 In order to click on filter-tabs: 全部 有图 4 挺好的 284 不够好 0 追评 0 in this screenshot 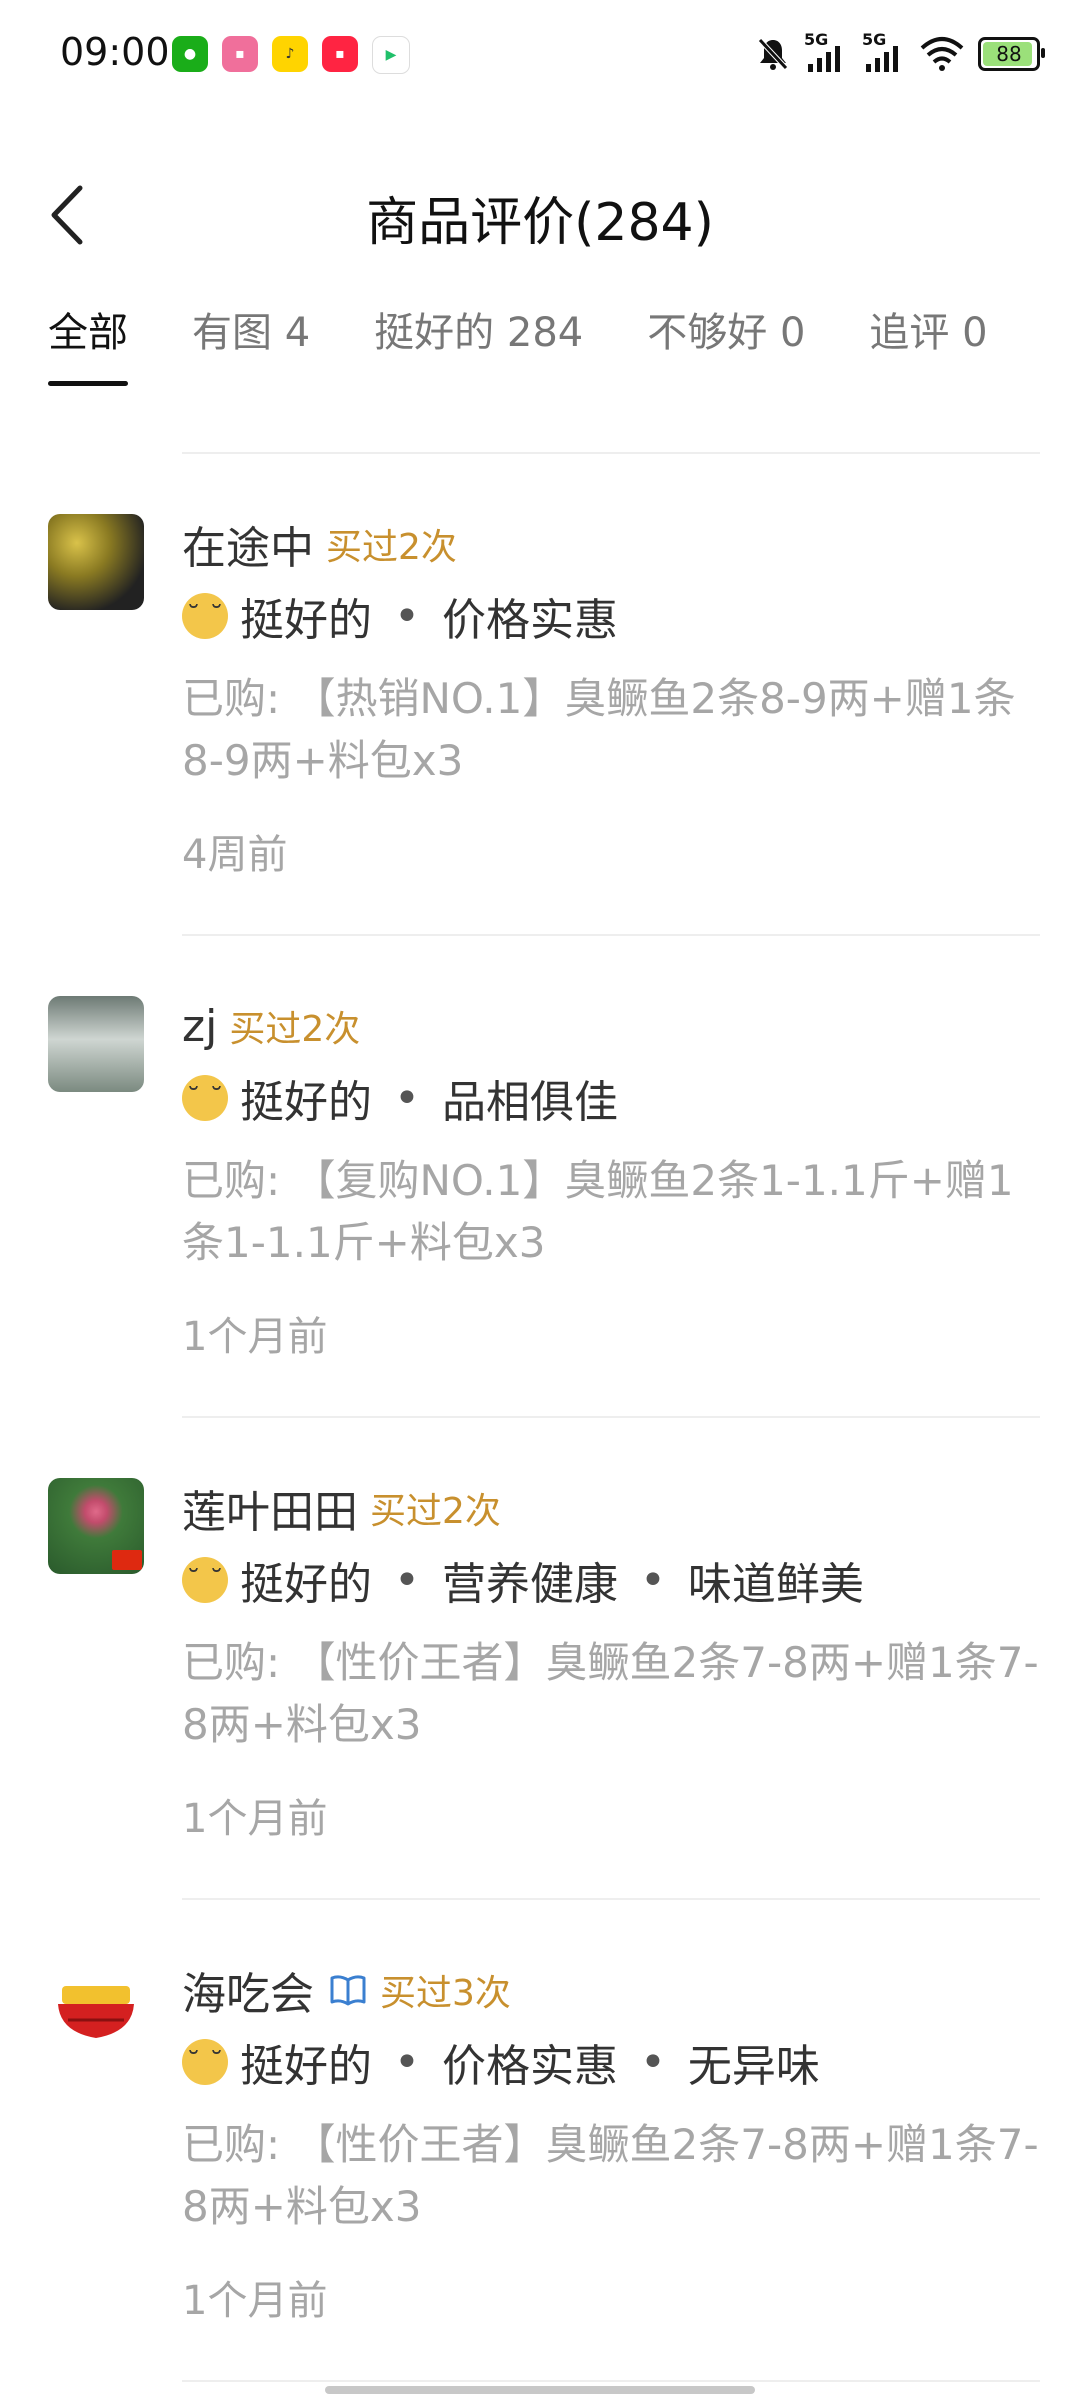, I will do `click(550, 343)`.